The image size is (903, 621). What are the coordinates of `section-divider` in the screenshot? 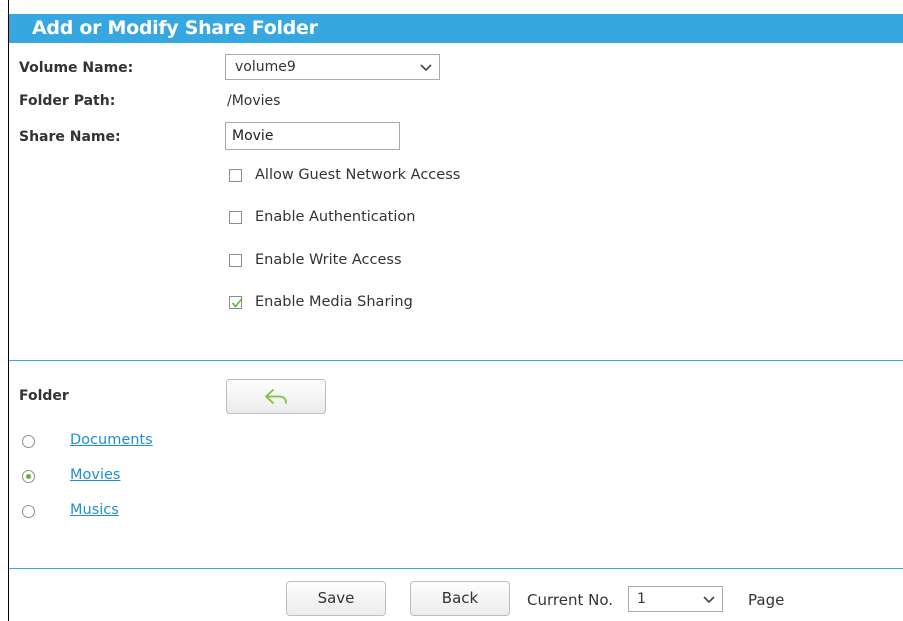 It's located at (456, 360).